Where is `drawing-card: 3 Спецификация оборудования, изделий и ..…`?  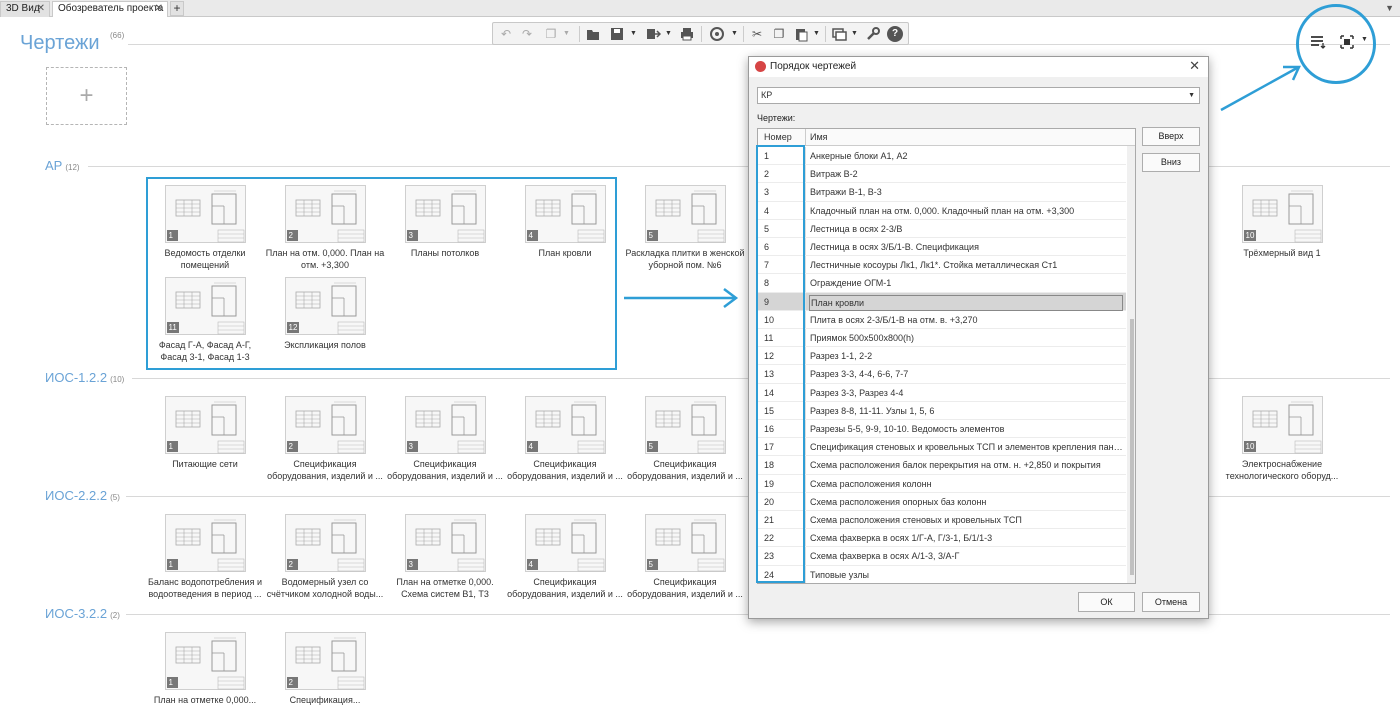
drawing-card: 3 Спецификация оборудования, изделий и ..… is located at coordinates (445, 439).